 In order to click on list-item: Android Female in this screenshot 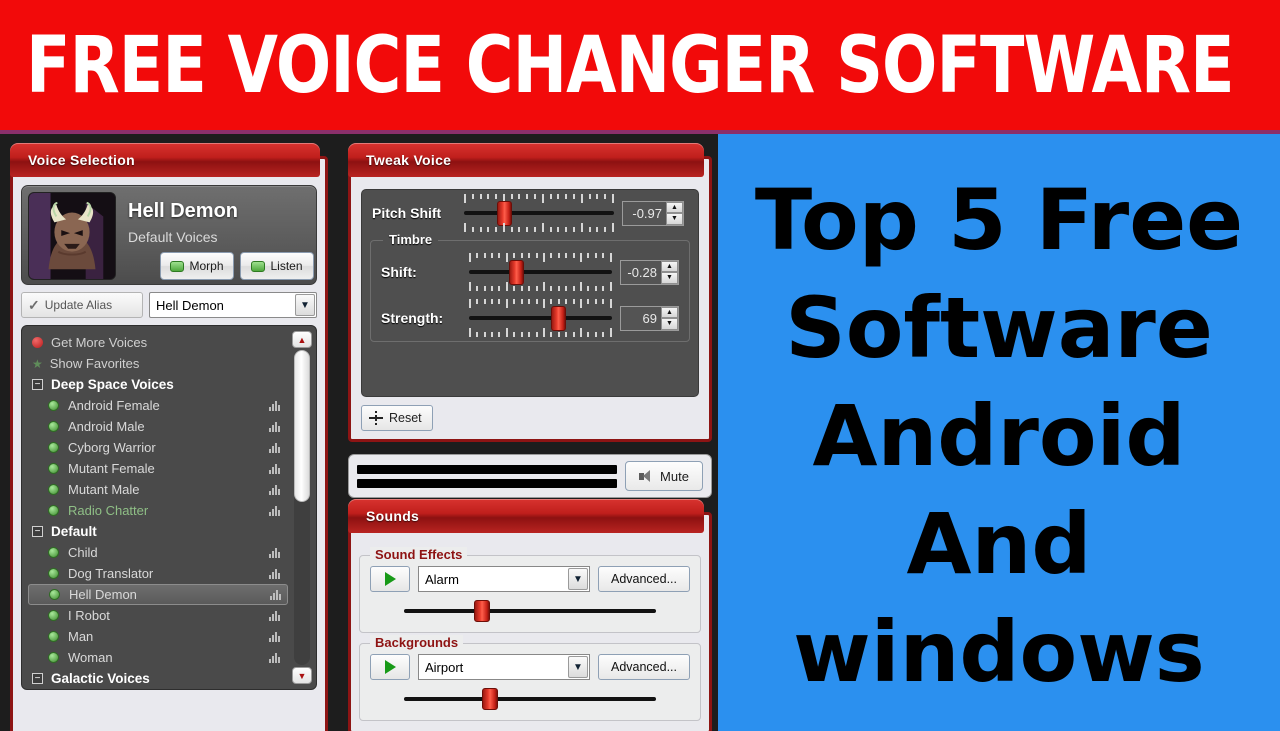, I will do `click(169, 405)`.